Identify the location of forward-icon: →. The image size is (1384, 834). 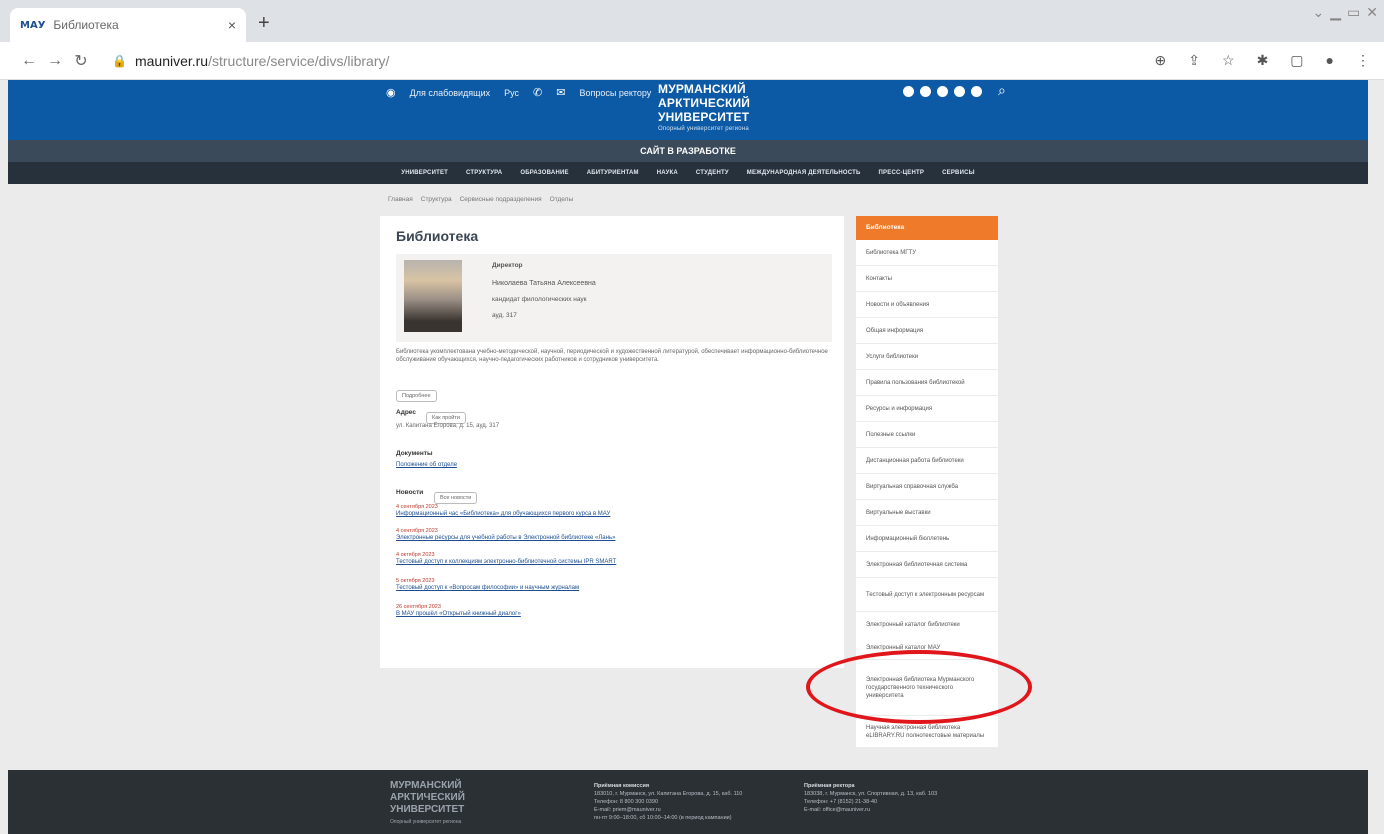
(55, 61).